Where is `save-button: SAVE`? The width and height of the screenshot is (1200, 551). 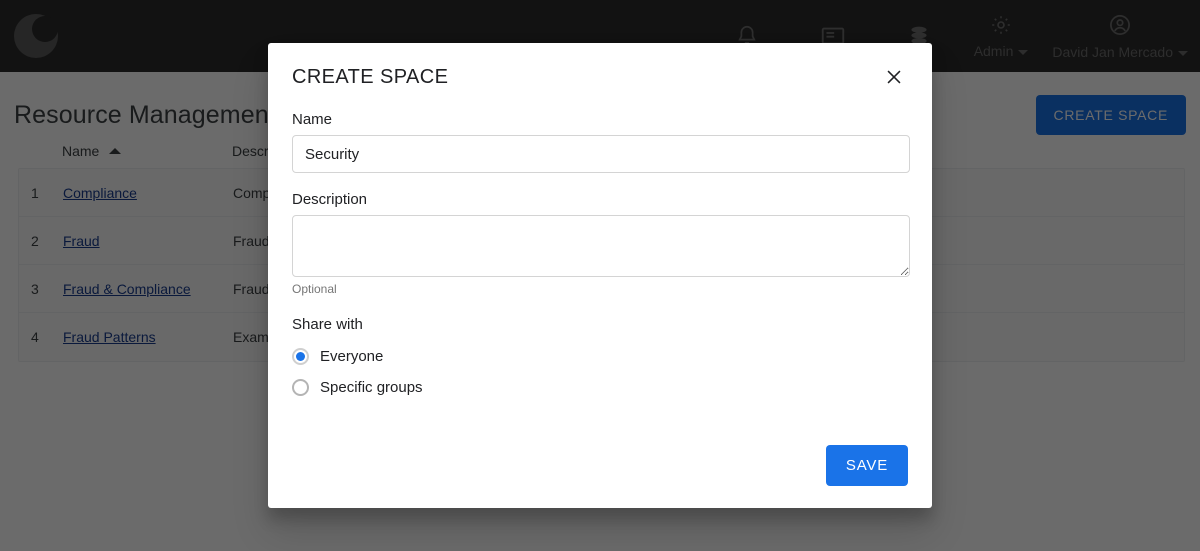 save-button: SAVE is located at coordinates (866, 465).